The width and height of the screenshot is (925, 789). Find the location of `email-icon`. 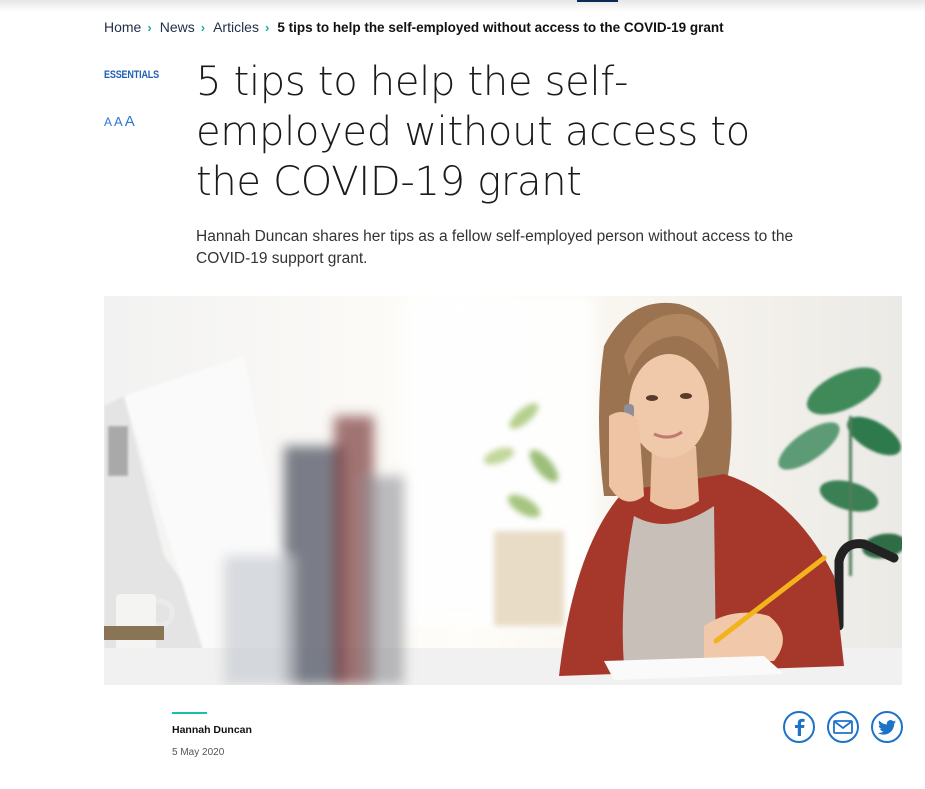

email-icon is located at coordinates (843, 727).